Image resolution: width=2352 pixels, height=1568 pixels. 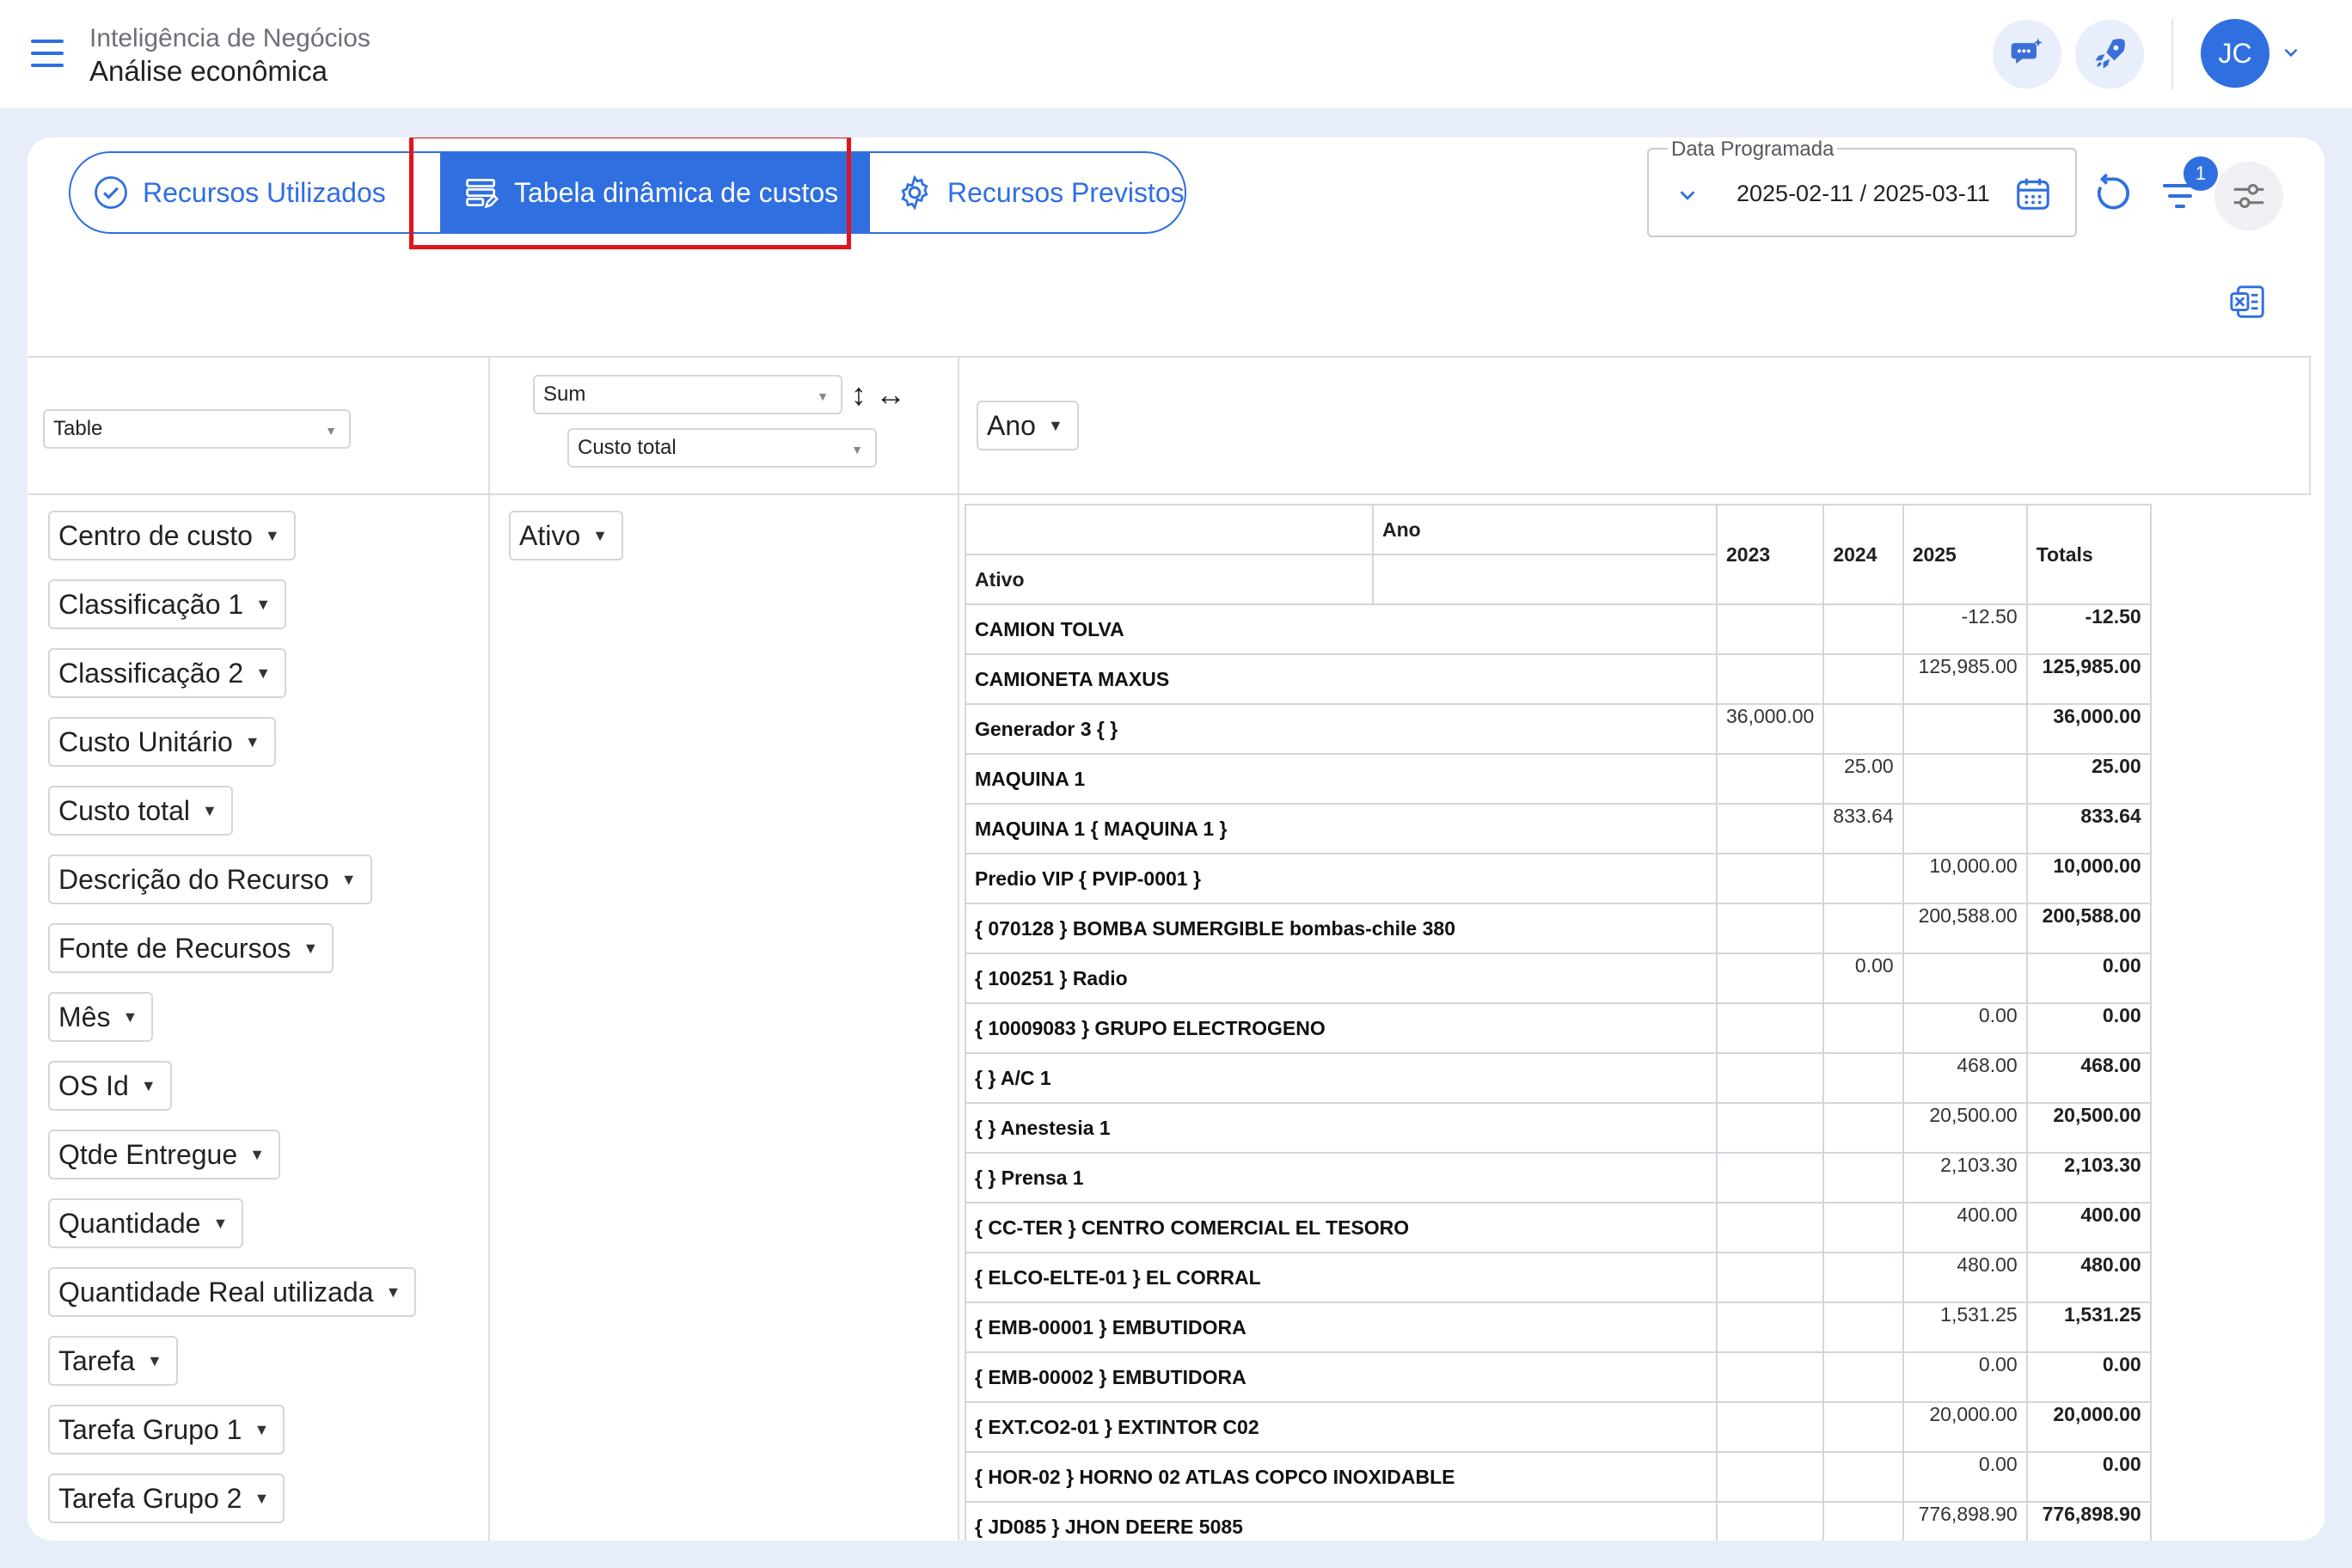 I want to click on col-field-chip-ano: Ano ▼, so click(x=1028, y=425).